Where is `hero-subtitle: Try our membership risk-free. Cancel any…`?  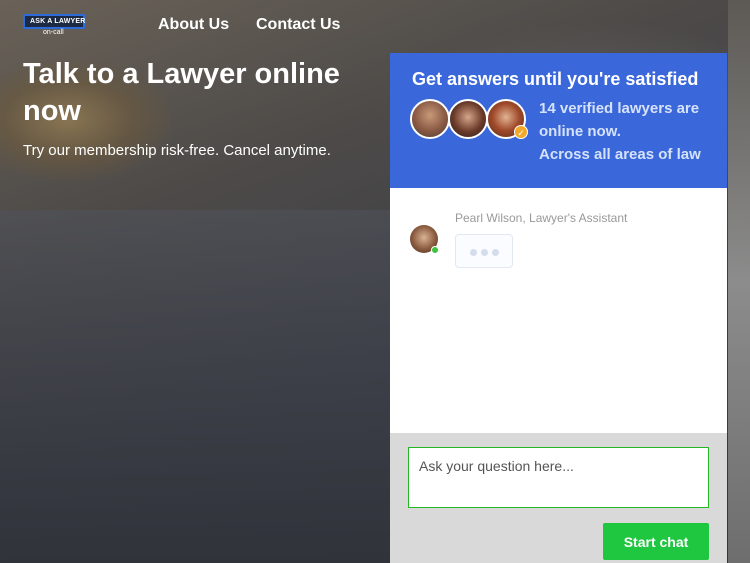 hero-subtitle: Try our membership risk-free. Cancel any… is located at coordinates (177, 150).